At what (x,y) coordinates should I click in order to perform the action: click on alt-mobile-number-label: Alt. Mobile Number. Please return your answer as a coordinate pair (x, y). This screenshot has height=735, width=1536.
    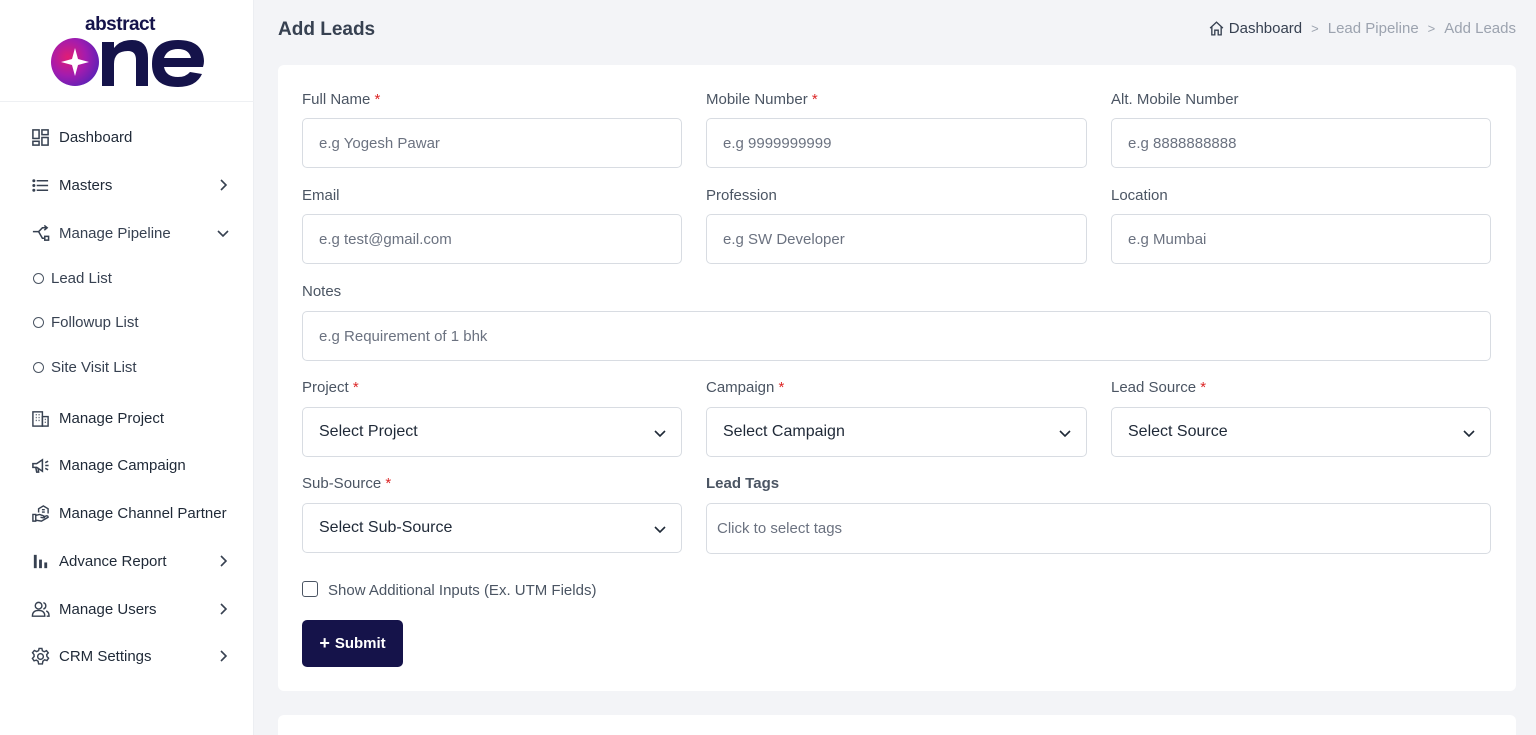
    Looking at the image, I should click on (1175, 99).